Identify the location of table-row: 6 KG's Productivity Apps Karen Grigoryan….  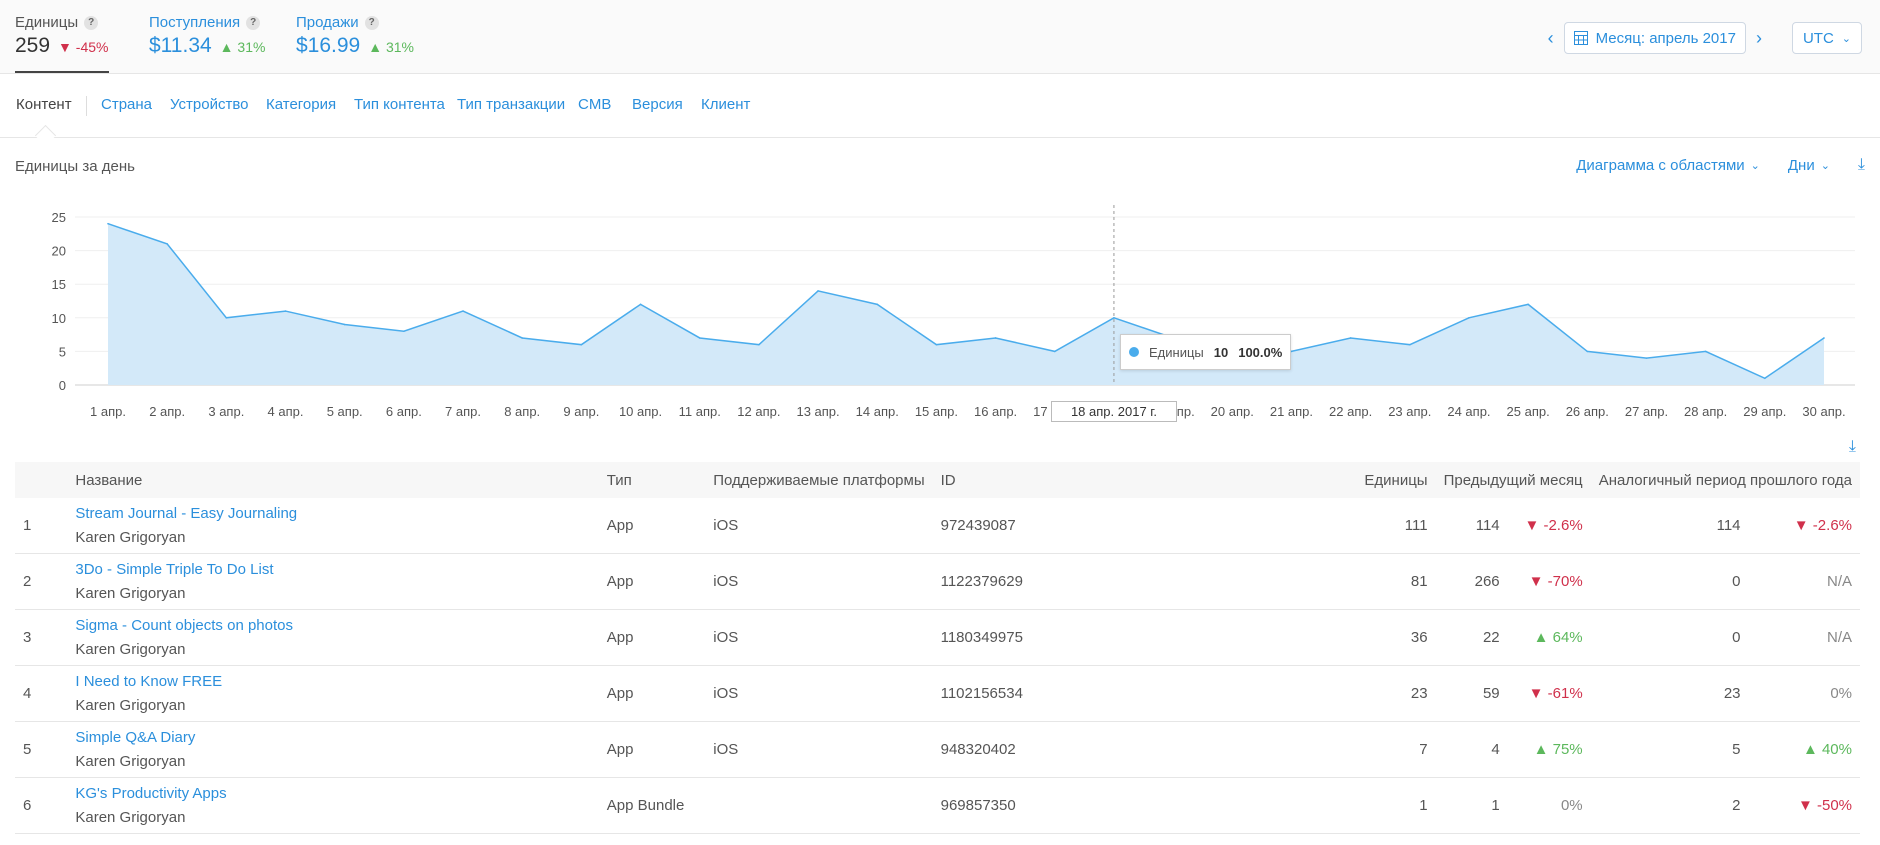
(937, 805).